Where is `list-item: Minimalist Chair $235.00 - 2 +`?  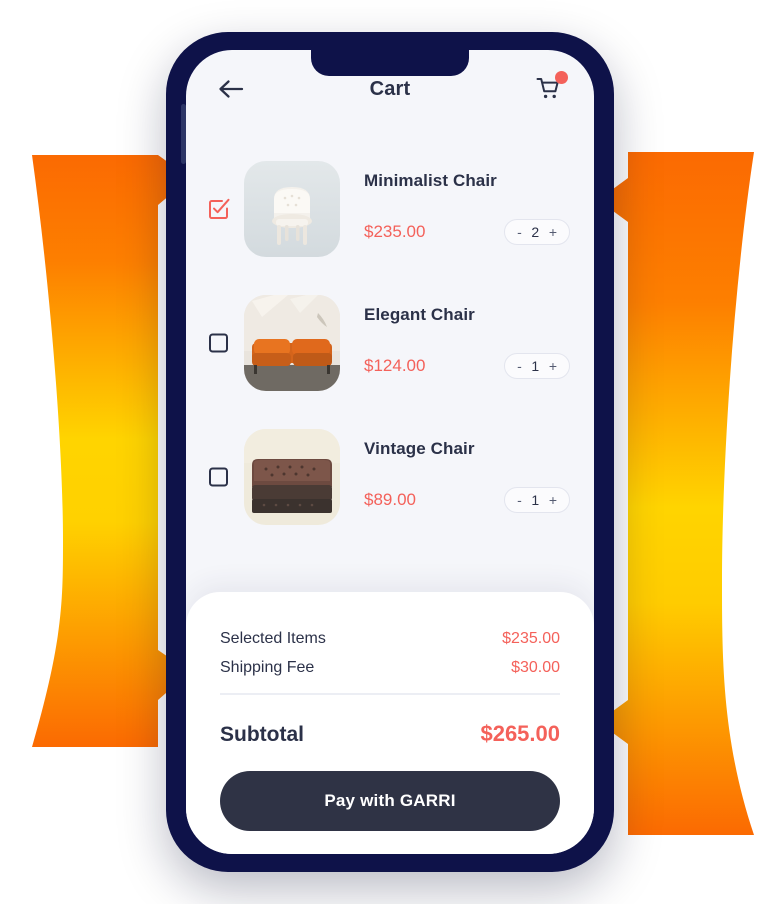
list-item: Minimalist Chair $235.00 - 2 + is located at coordinates (390, 209).